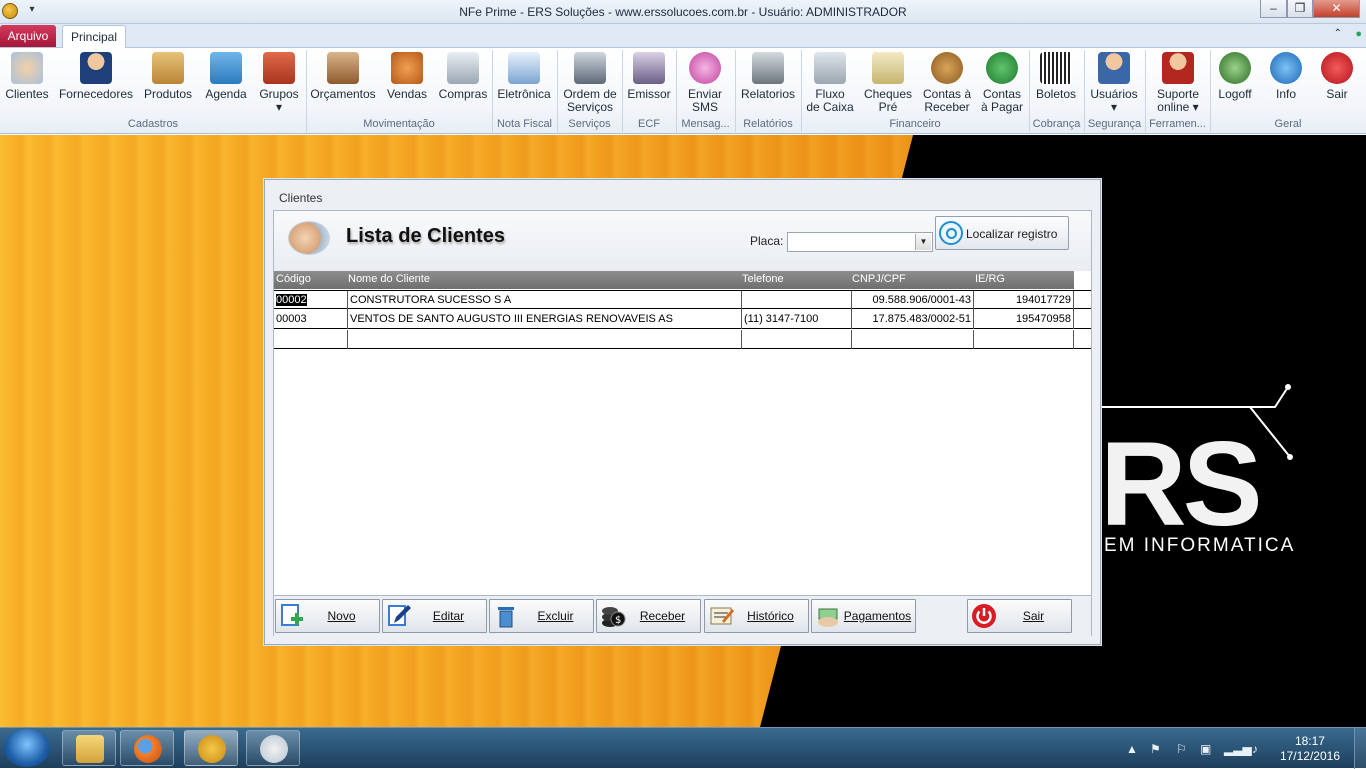 The height and width of the screenshot is (769, 1366). What do you see at coordinates (1338, 33) in the screenshot?
I see `collapse-ribbon-icon: ⌃` at bounding box center [1338, 33].